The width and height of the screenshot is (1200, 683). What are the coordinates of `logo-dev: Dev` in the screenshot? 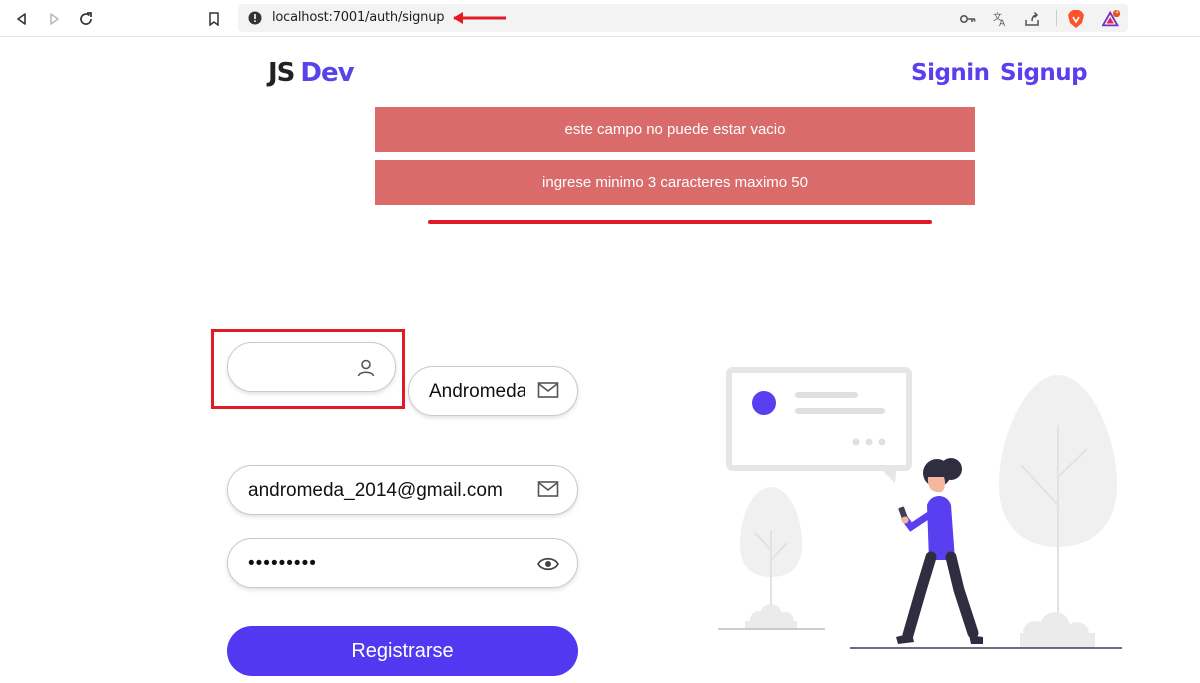 It's located at (327, 73).